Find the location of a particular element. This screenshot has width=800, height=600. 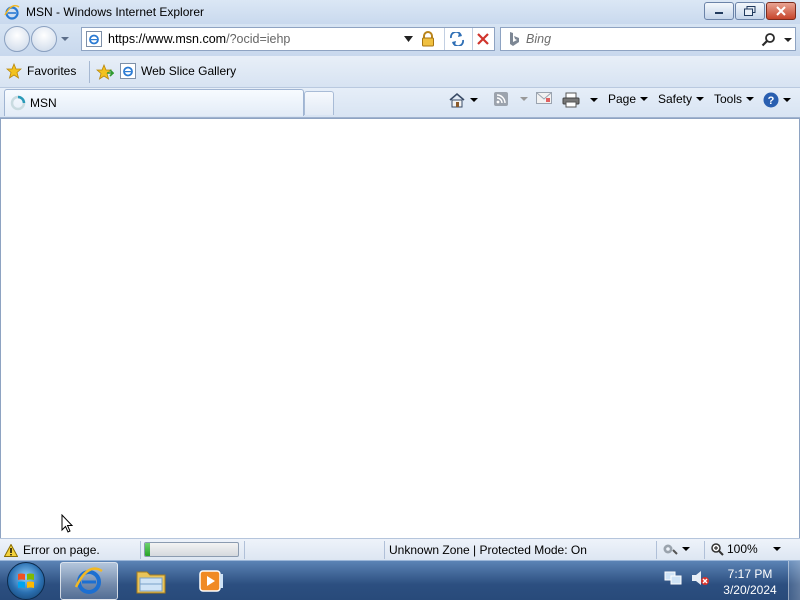

page-menu: Page is located at coordinates (628, 99).